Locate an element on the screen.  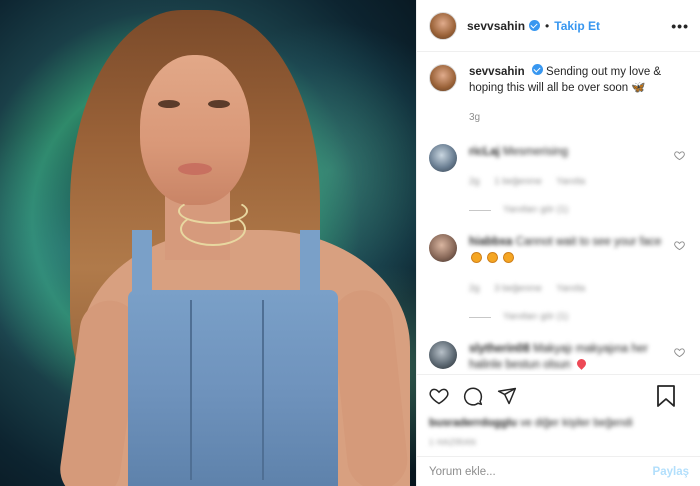
comment-text: Cannot wait to see your face is located at coordinates (588, 242).